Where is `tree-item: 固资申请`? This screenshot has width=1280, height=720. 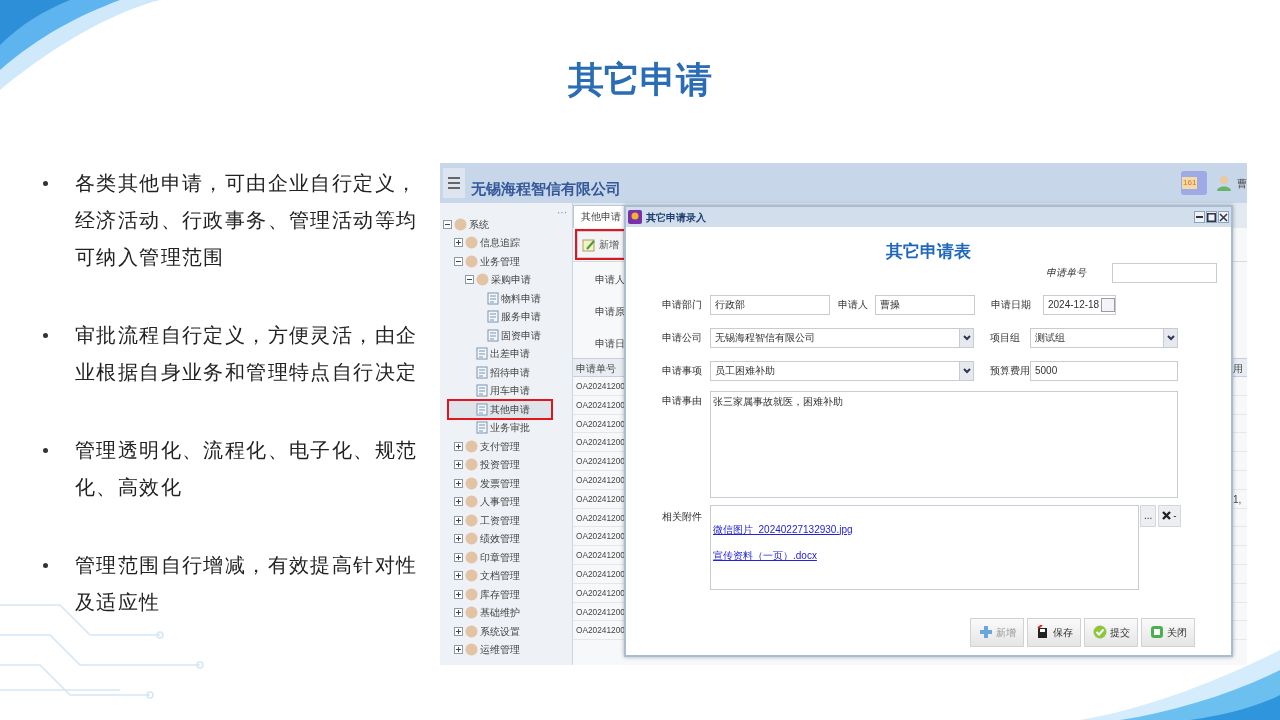 tree-item: 固资申请 is located at coordinates (522, 335).